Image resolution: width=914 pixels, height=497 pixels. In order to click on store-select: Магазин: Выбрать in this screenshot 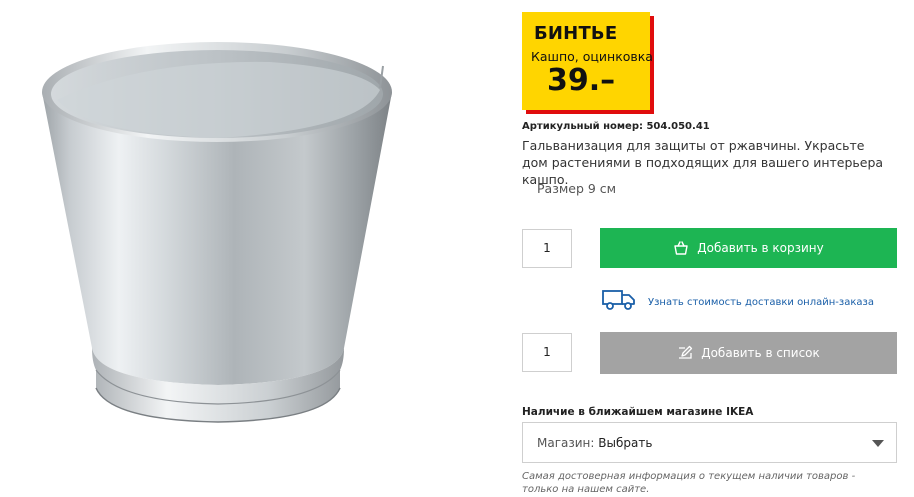, I will do `click(709, 442)`.